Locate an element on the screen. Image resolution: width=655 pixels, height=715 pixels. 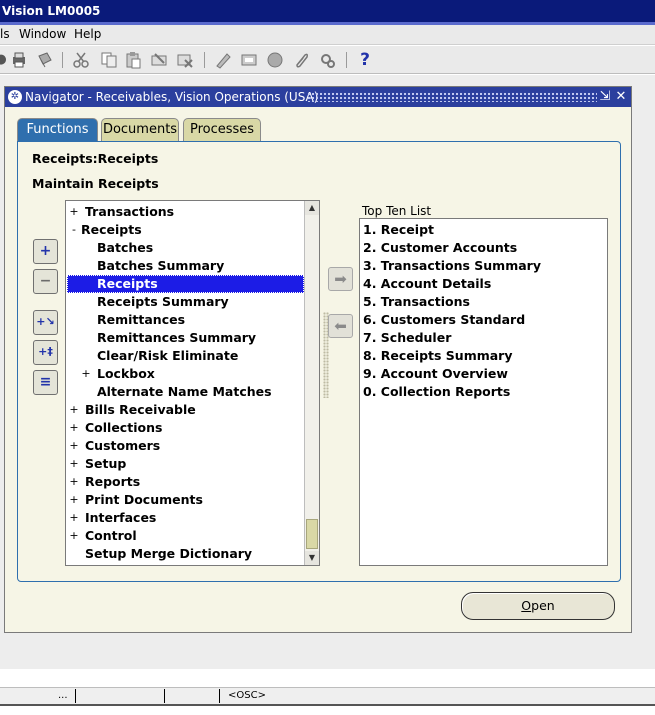
toolbar: ● ? is located at coordinates (327, 60).